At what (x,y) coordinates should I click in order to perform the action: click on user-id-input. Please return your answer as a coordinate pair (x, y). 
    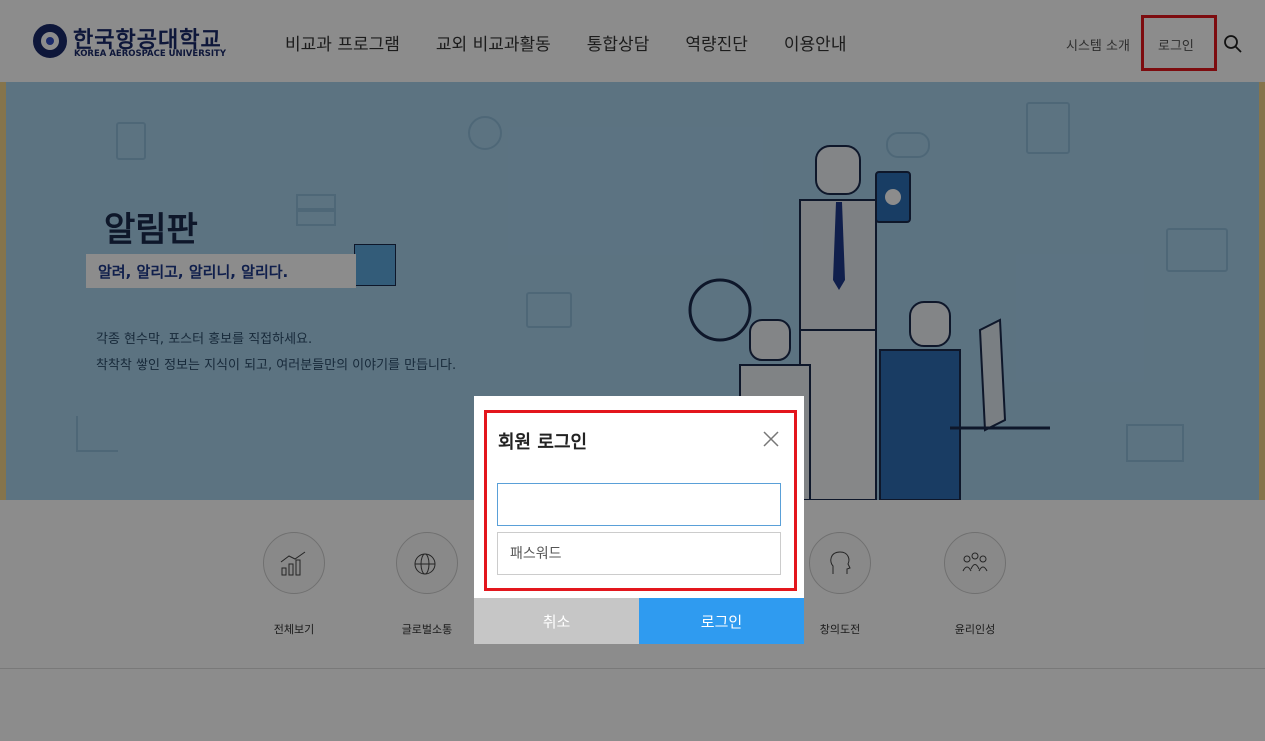
    Looking at the image, I should click on (639, 504).